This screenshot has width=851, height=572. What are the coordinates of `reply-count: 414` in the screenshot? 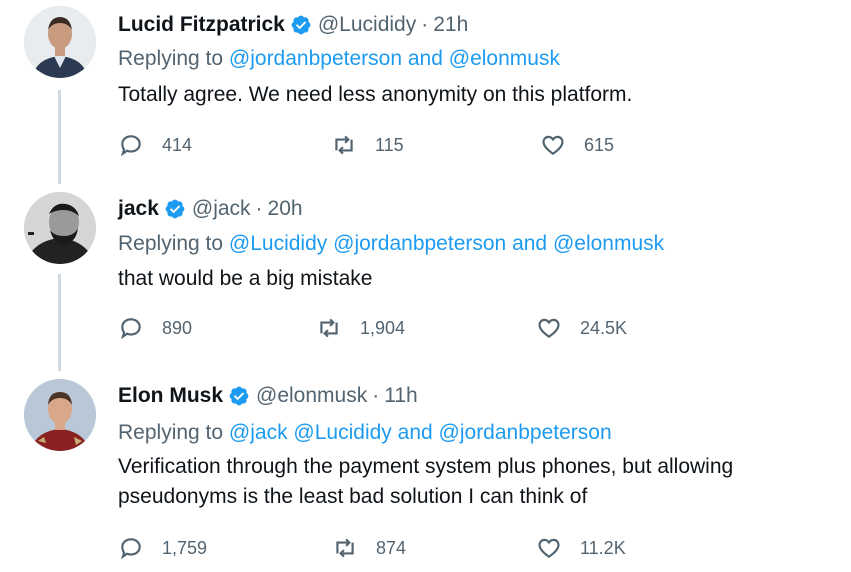 It's located at (177, 144).